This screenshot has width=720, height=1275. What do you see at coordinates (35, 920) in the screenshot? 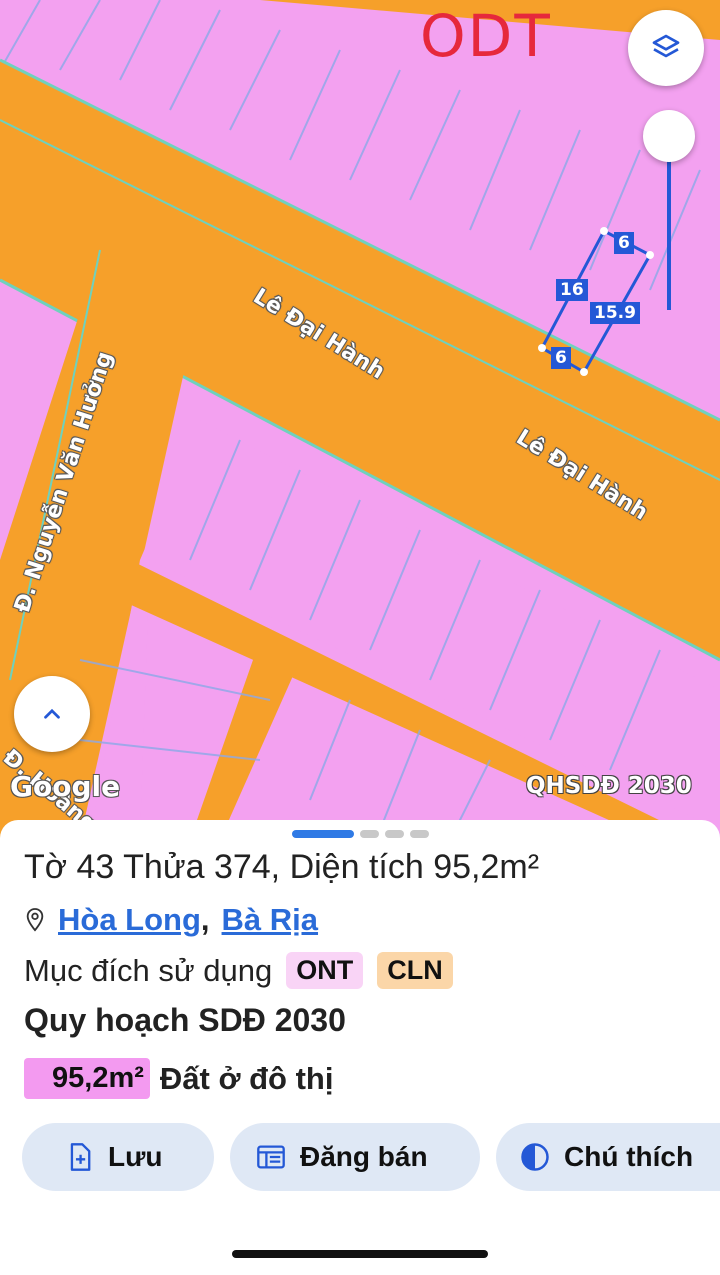
I see `location-pin-icon` at bounding box center [35, 920].